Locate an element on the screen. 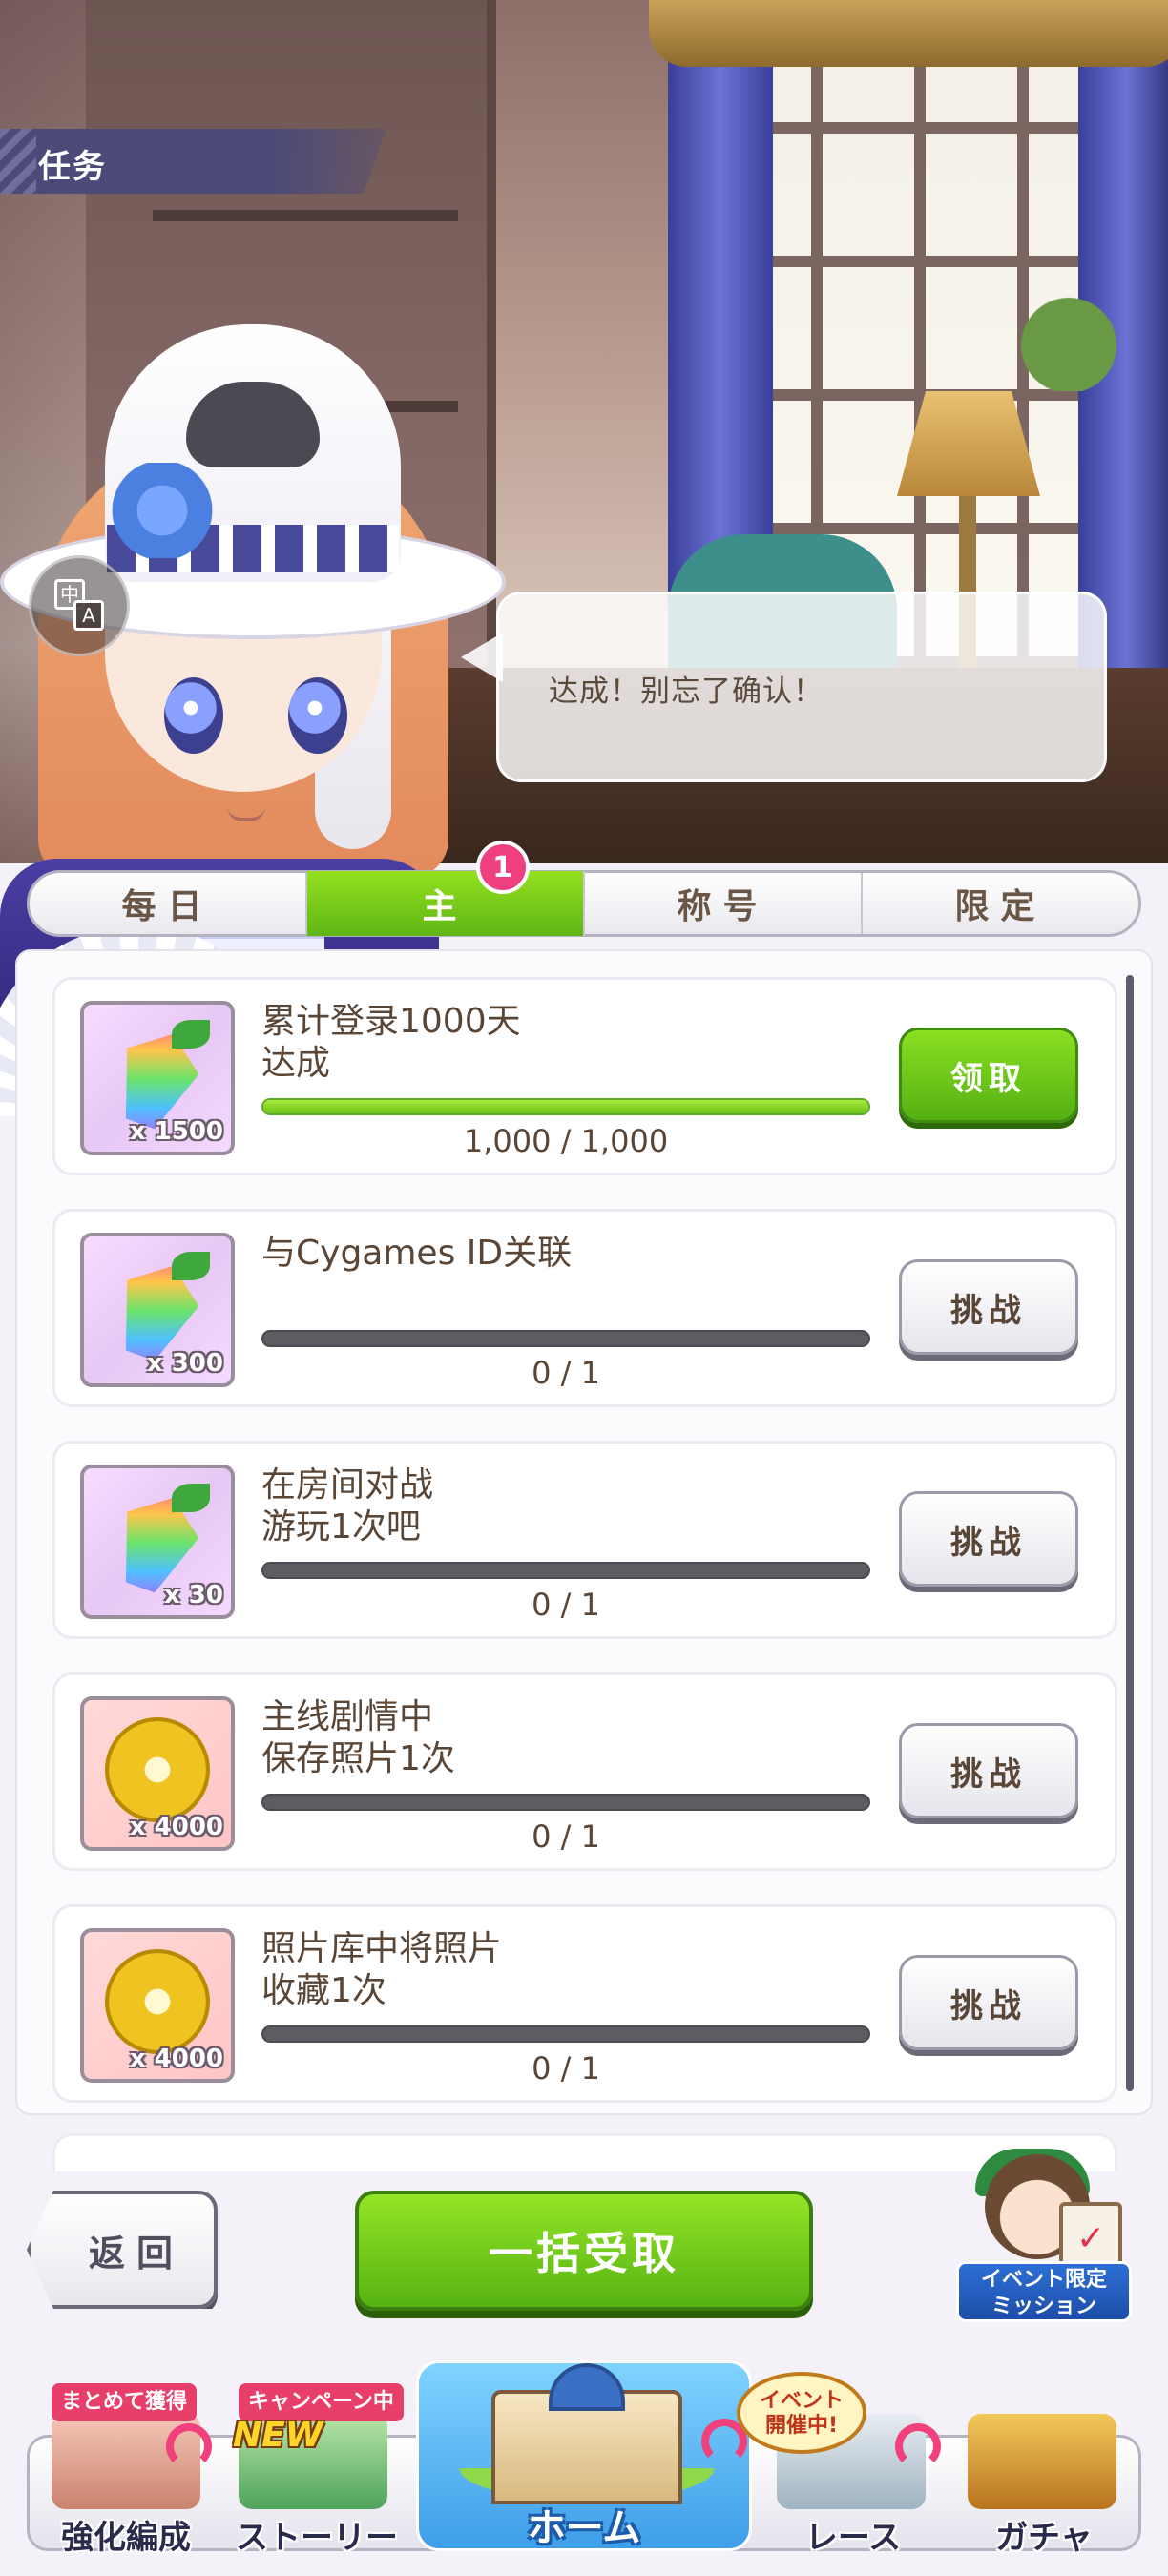 The image size is (1168, 2576). crystal-reward-icon: x 30 is located at coordinates (157, 1542).